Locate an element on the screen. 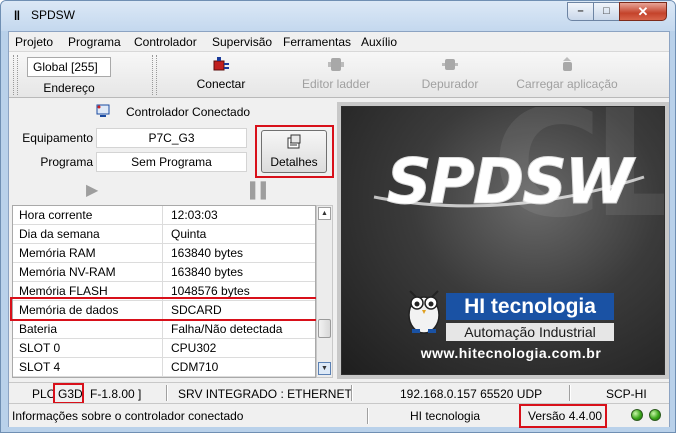  menu-auxilio: Auxílio is located at coordinates (379, 42).